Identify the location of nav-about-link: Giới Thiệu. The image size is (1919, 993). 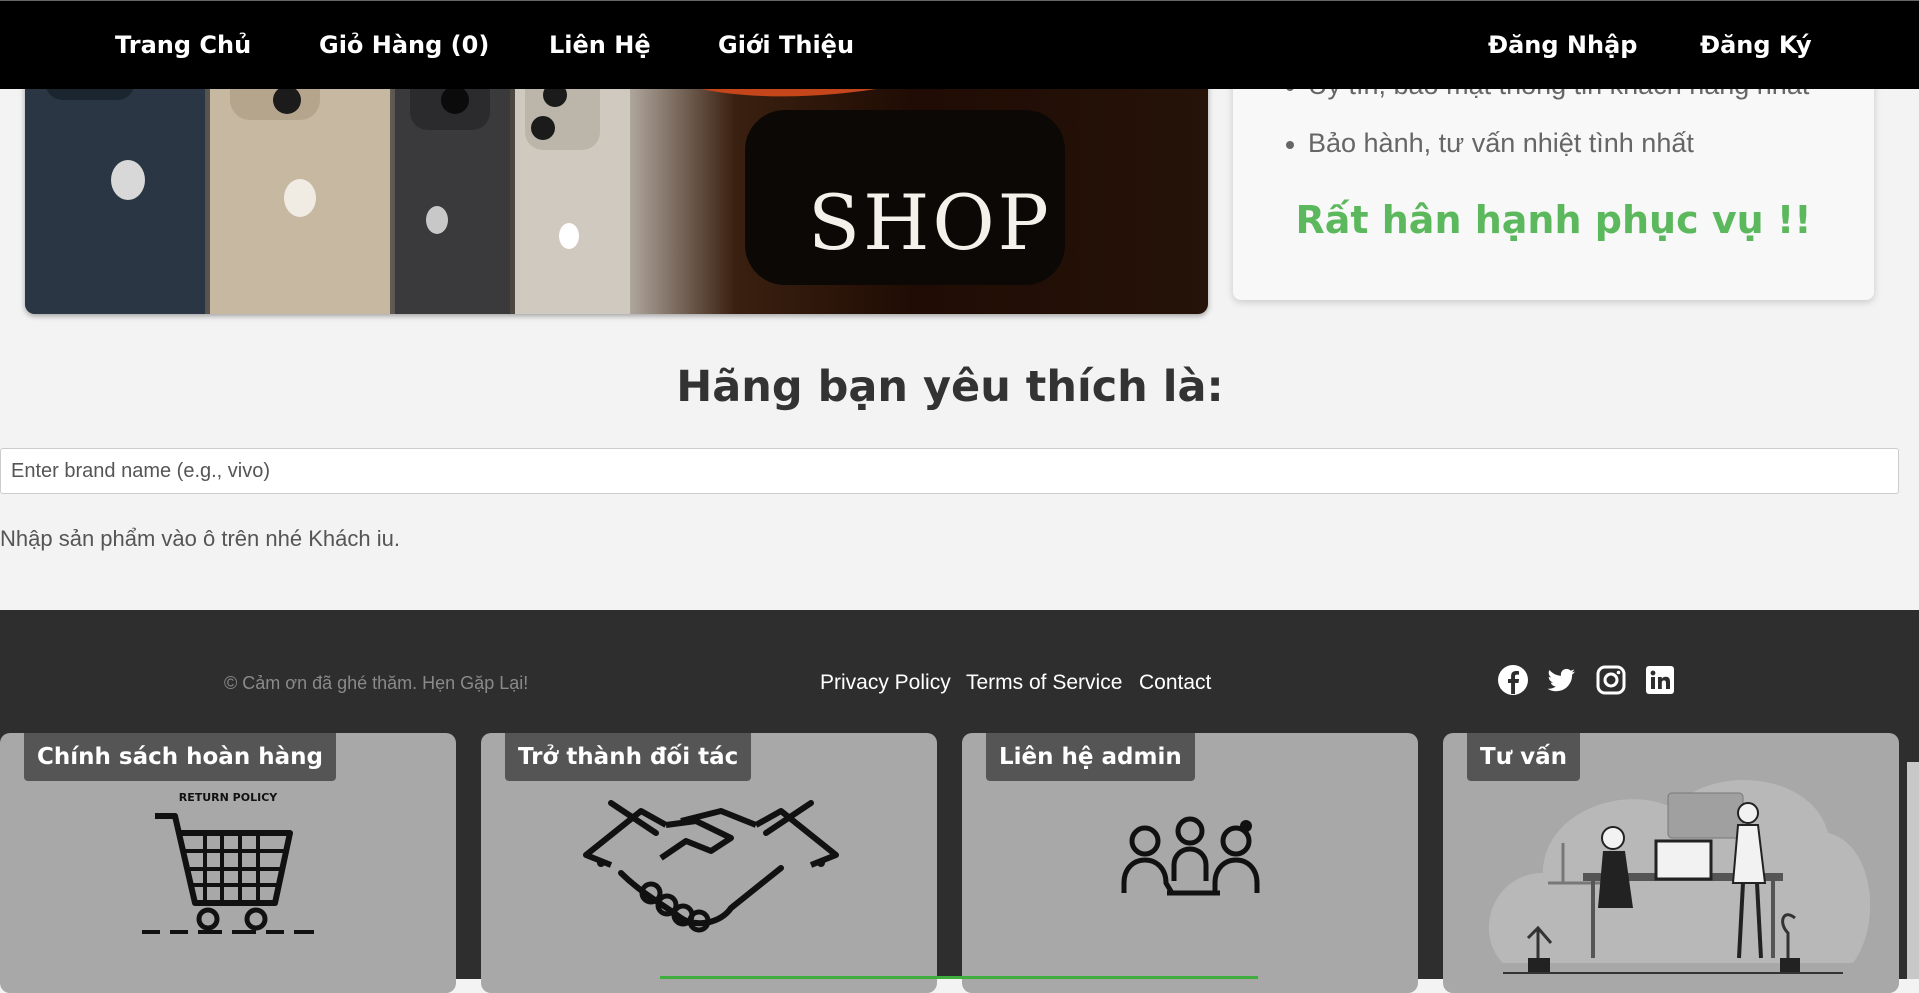
(786, 45).